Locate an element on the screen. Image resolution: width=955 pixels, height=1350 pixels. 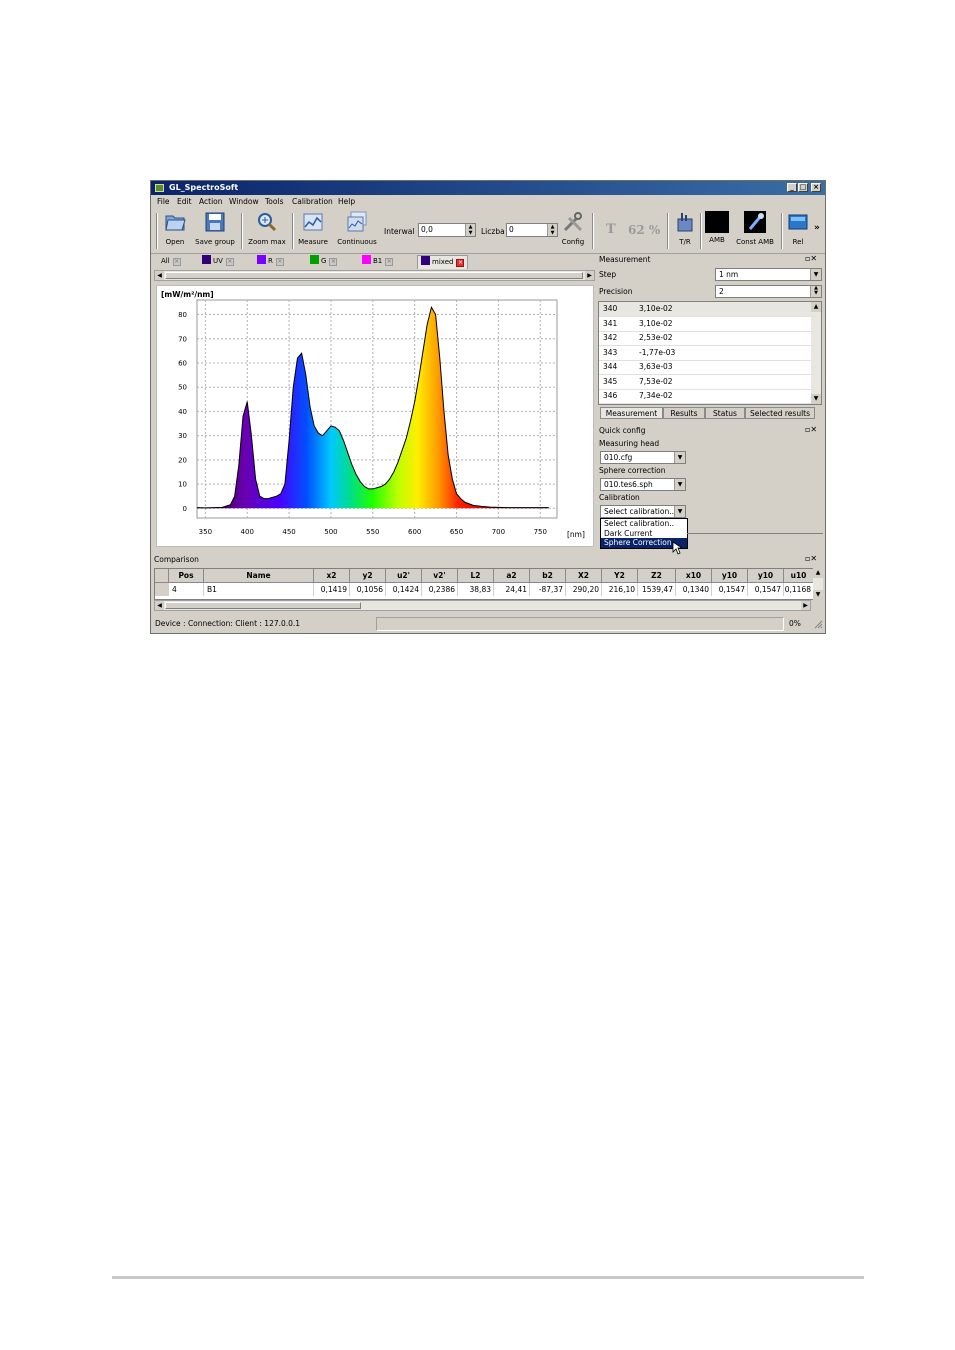
sphere-correction-select: 010.tes6.sph ▼ is located at coordinates (643, 484).